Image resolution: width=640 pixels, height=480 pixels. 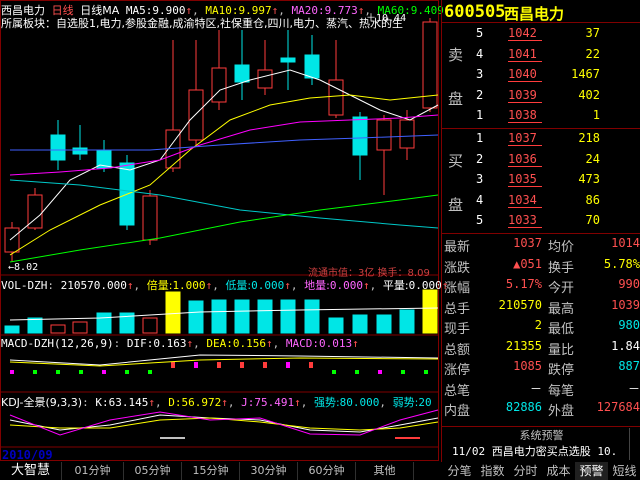 What do you see at coordinates (561, 391) in the screenshot?
I see `stat-label: 每笔` at bounding box center [561, 391].